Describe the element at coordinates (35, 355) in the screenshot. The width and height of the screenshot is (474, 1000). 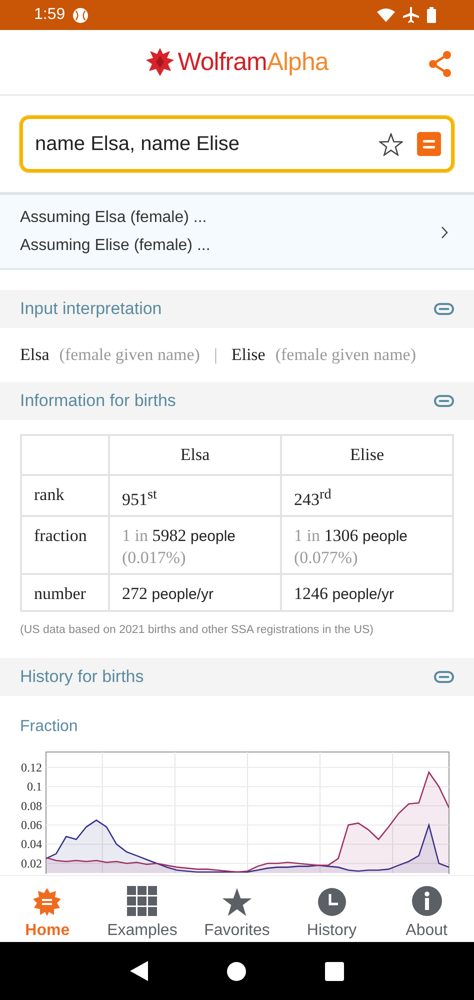
I see `name-text: Elsa` at that location.